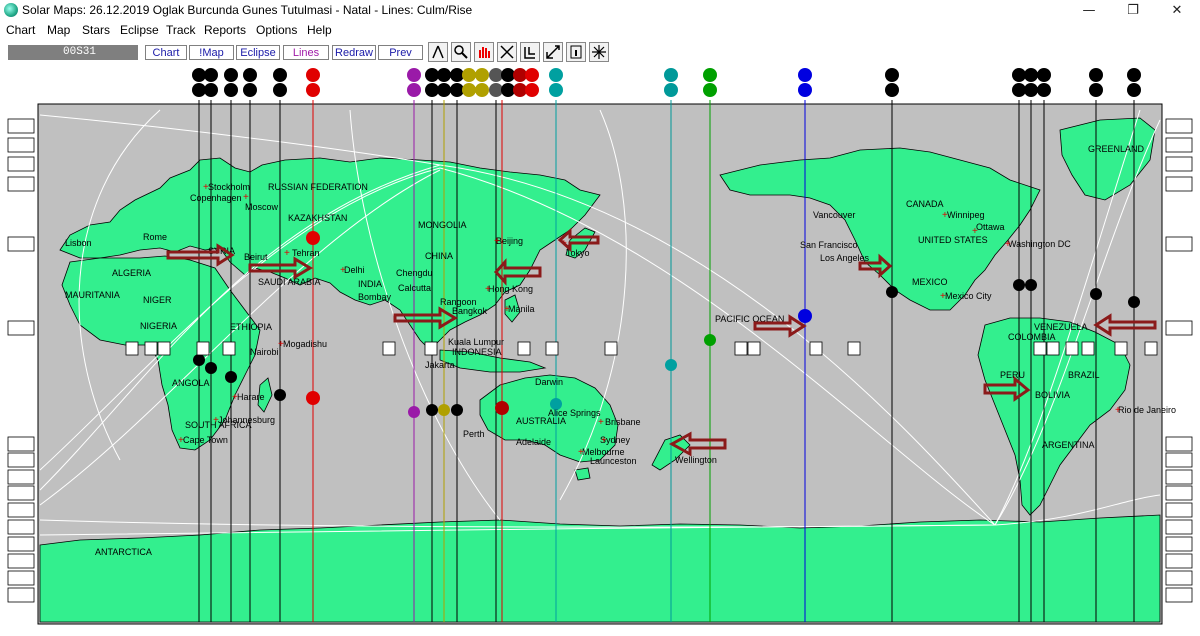  I want to click on city-label: Rome, so click(155, 237).